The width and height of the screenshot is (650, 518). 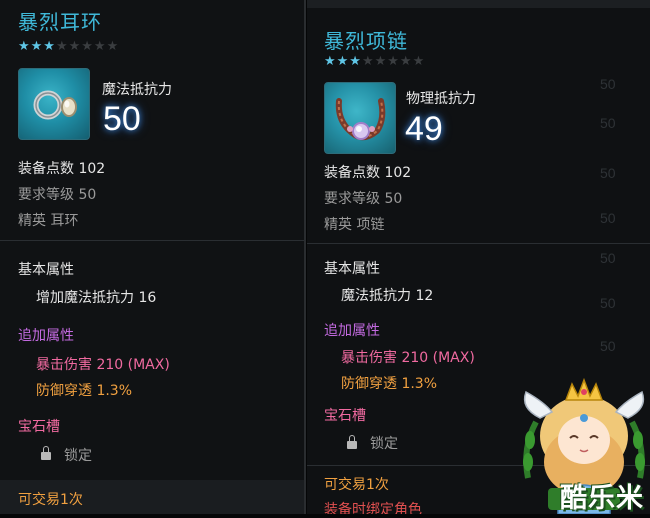 I want to click on watermark-text: 酷乐米, so click(x=602, y=498).